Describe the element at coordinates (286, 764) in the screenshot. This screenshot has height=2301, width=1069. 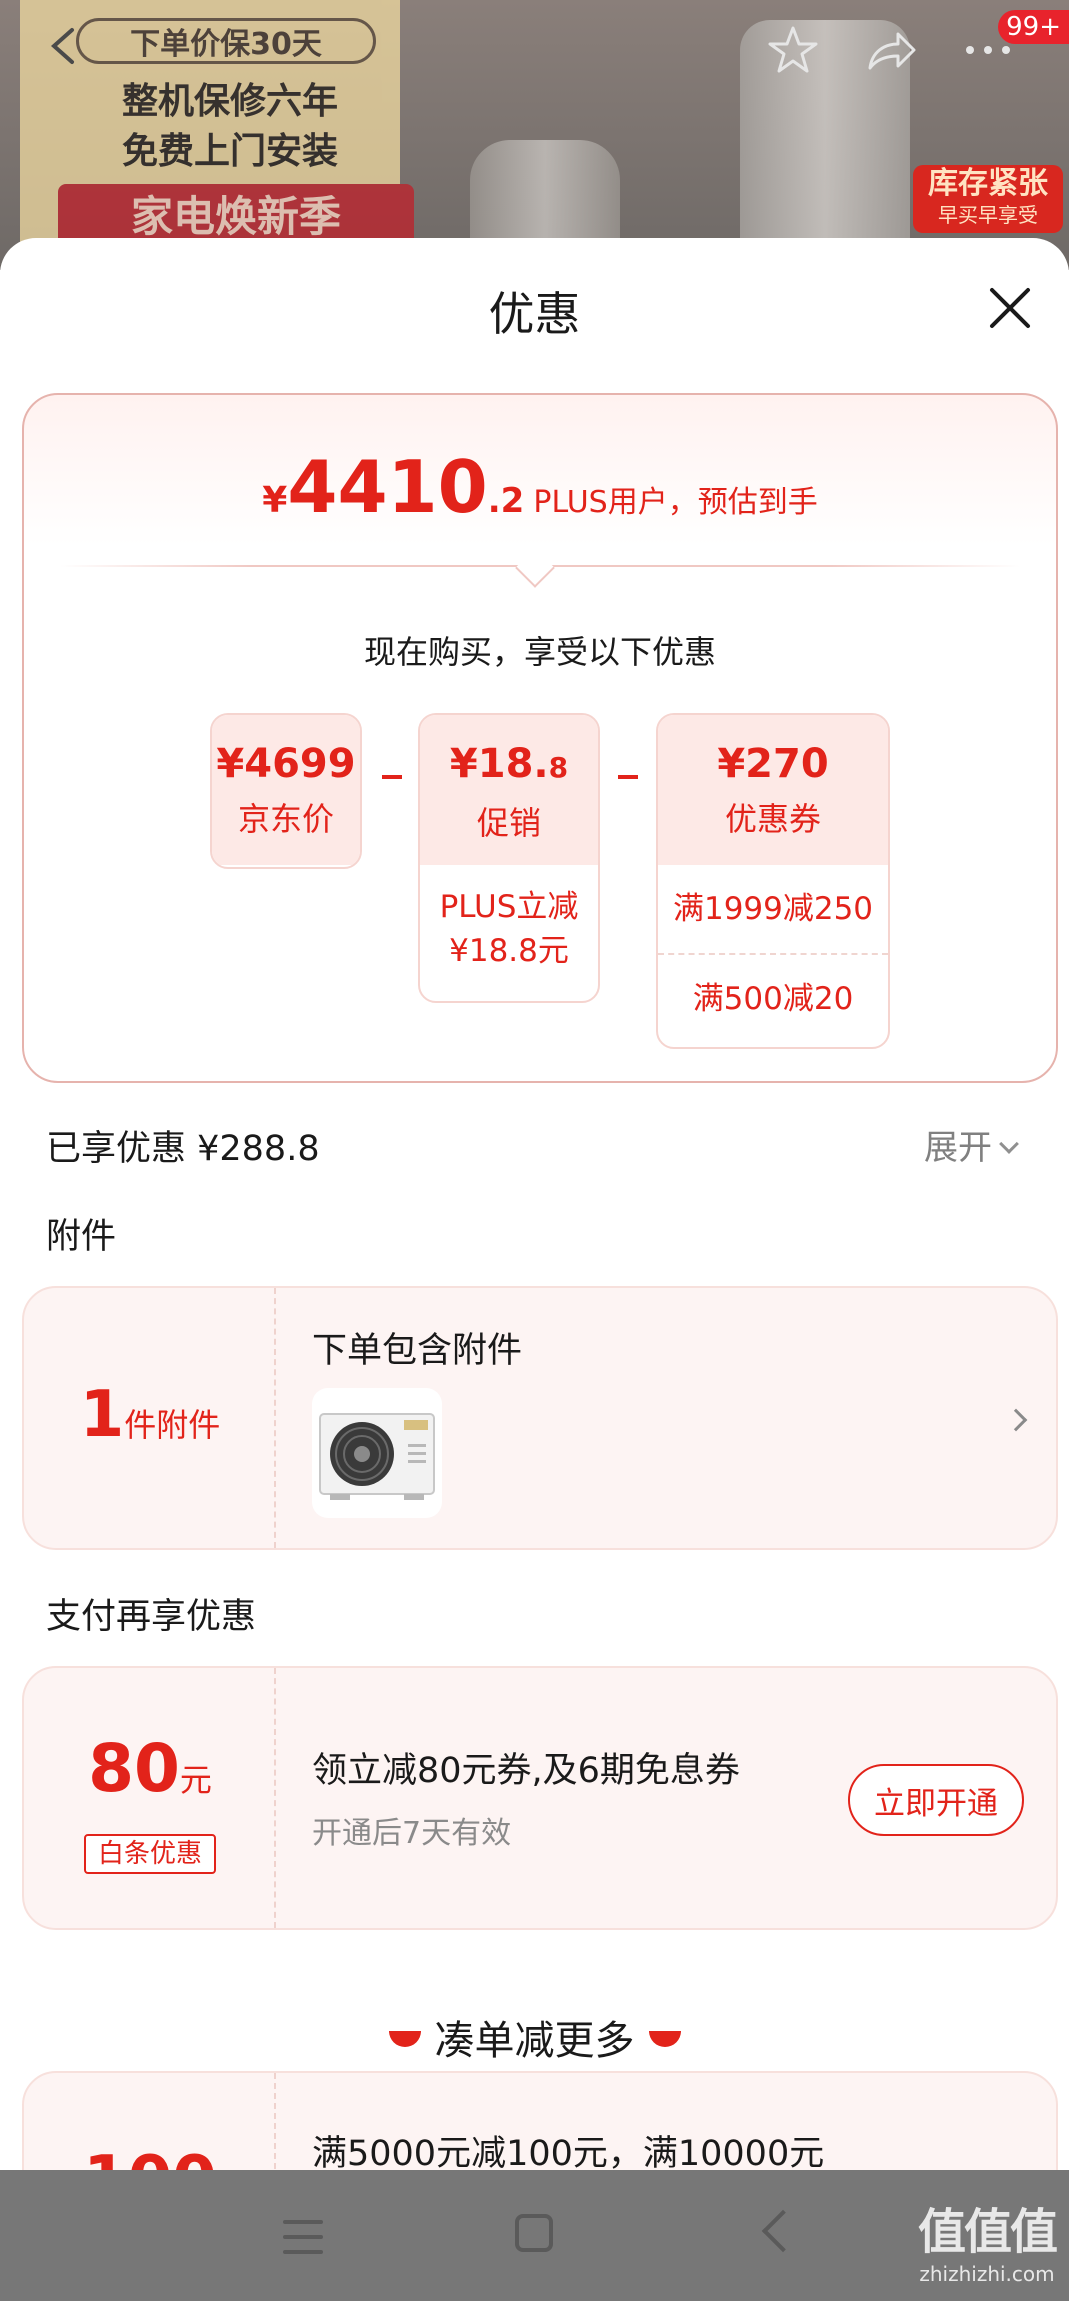
I see `jd-price-value: ¥4699` at that location.